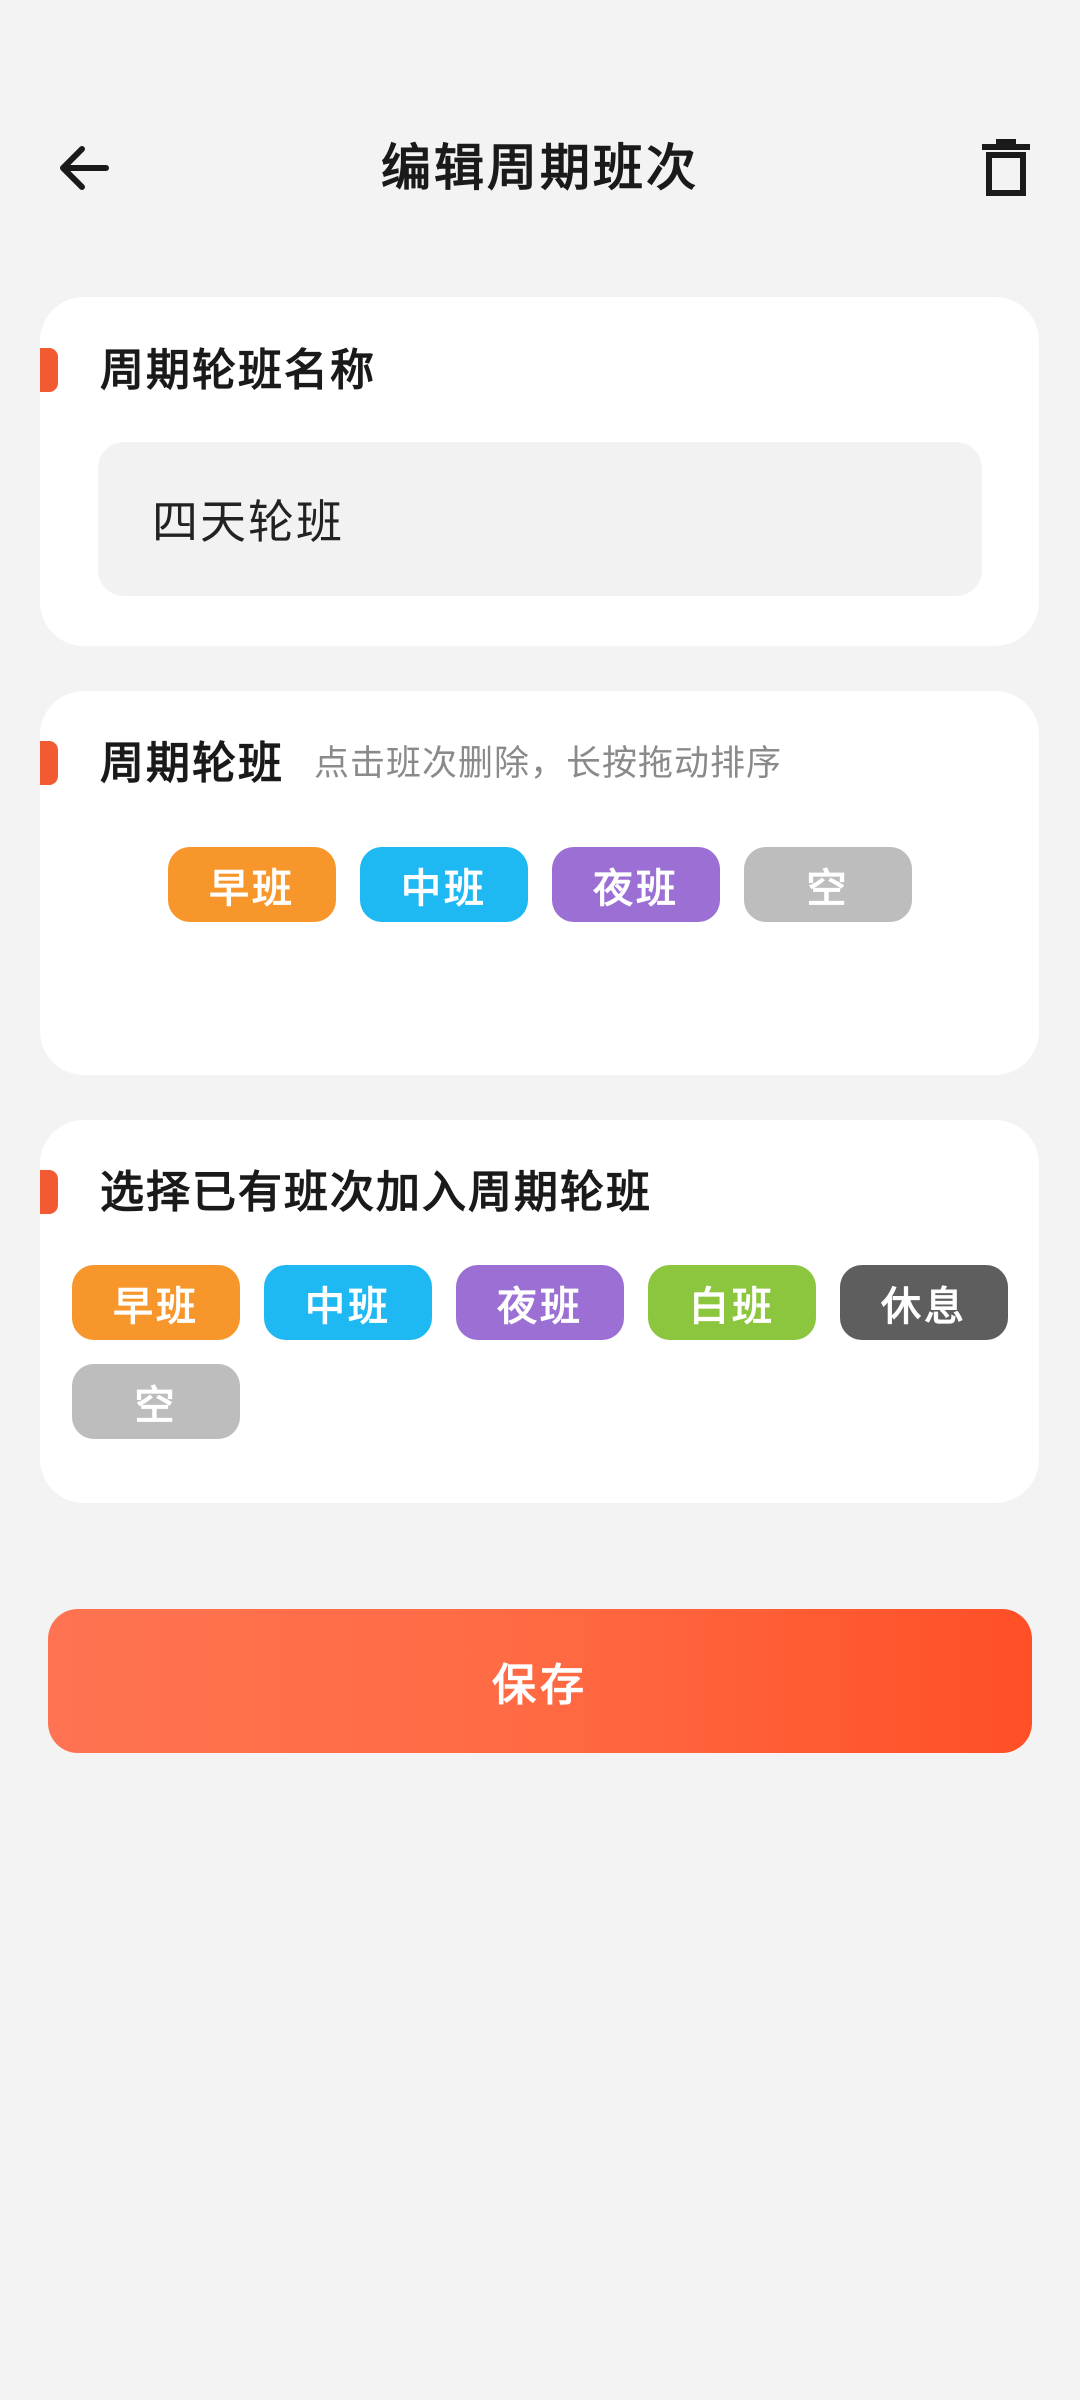 This screenshot has width=1080, height=2400. Describe the element at coordinates (192, 763) in the screenshot. I see `cycle-shifts-title: 周期轮班` at that location.